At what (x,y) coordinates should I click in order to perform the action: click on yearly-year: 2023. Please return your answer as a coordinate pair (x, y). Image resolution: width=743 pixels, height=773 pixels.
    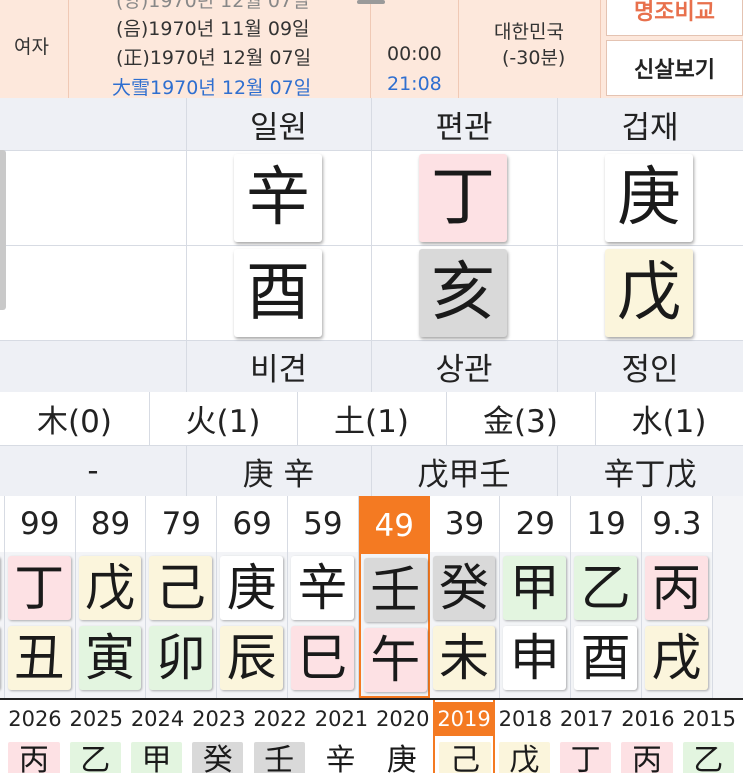
    Looking at the image, I should click on (218, 719).